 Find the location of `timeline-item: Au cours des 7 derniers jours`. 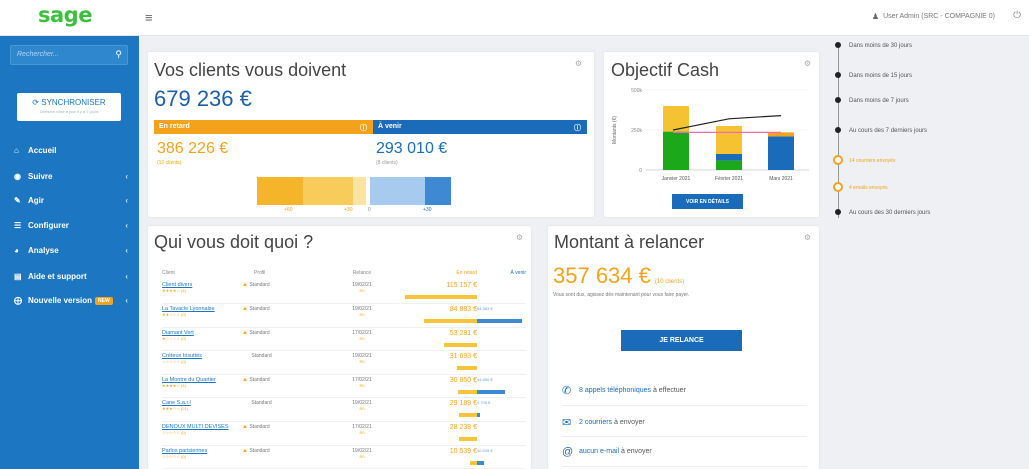

timeline-item: Au cours des 7 derniers jours is located at coordinates (879, 130).